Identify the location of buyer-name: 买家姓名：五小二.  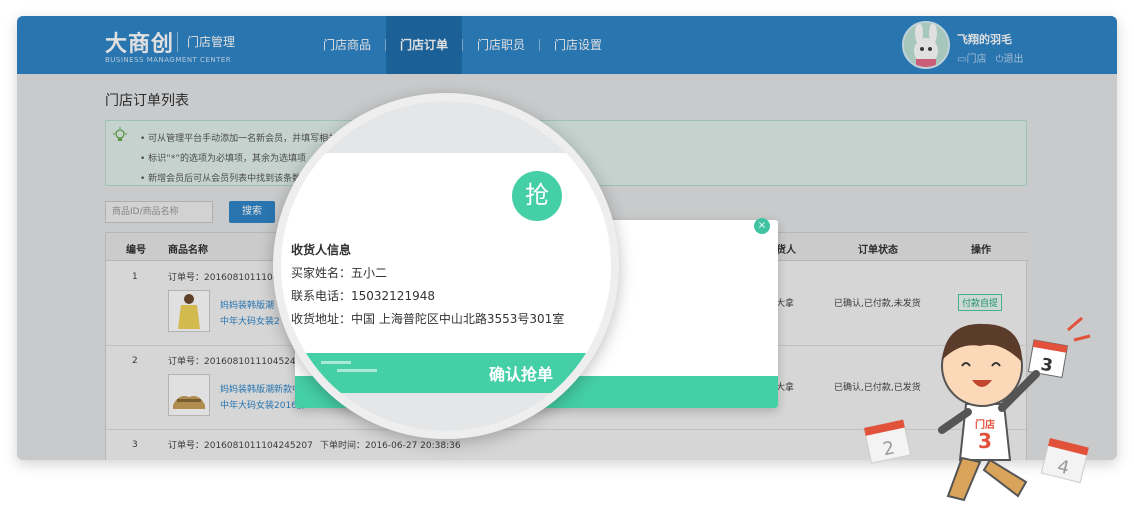
(339, 273).